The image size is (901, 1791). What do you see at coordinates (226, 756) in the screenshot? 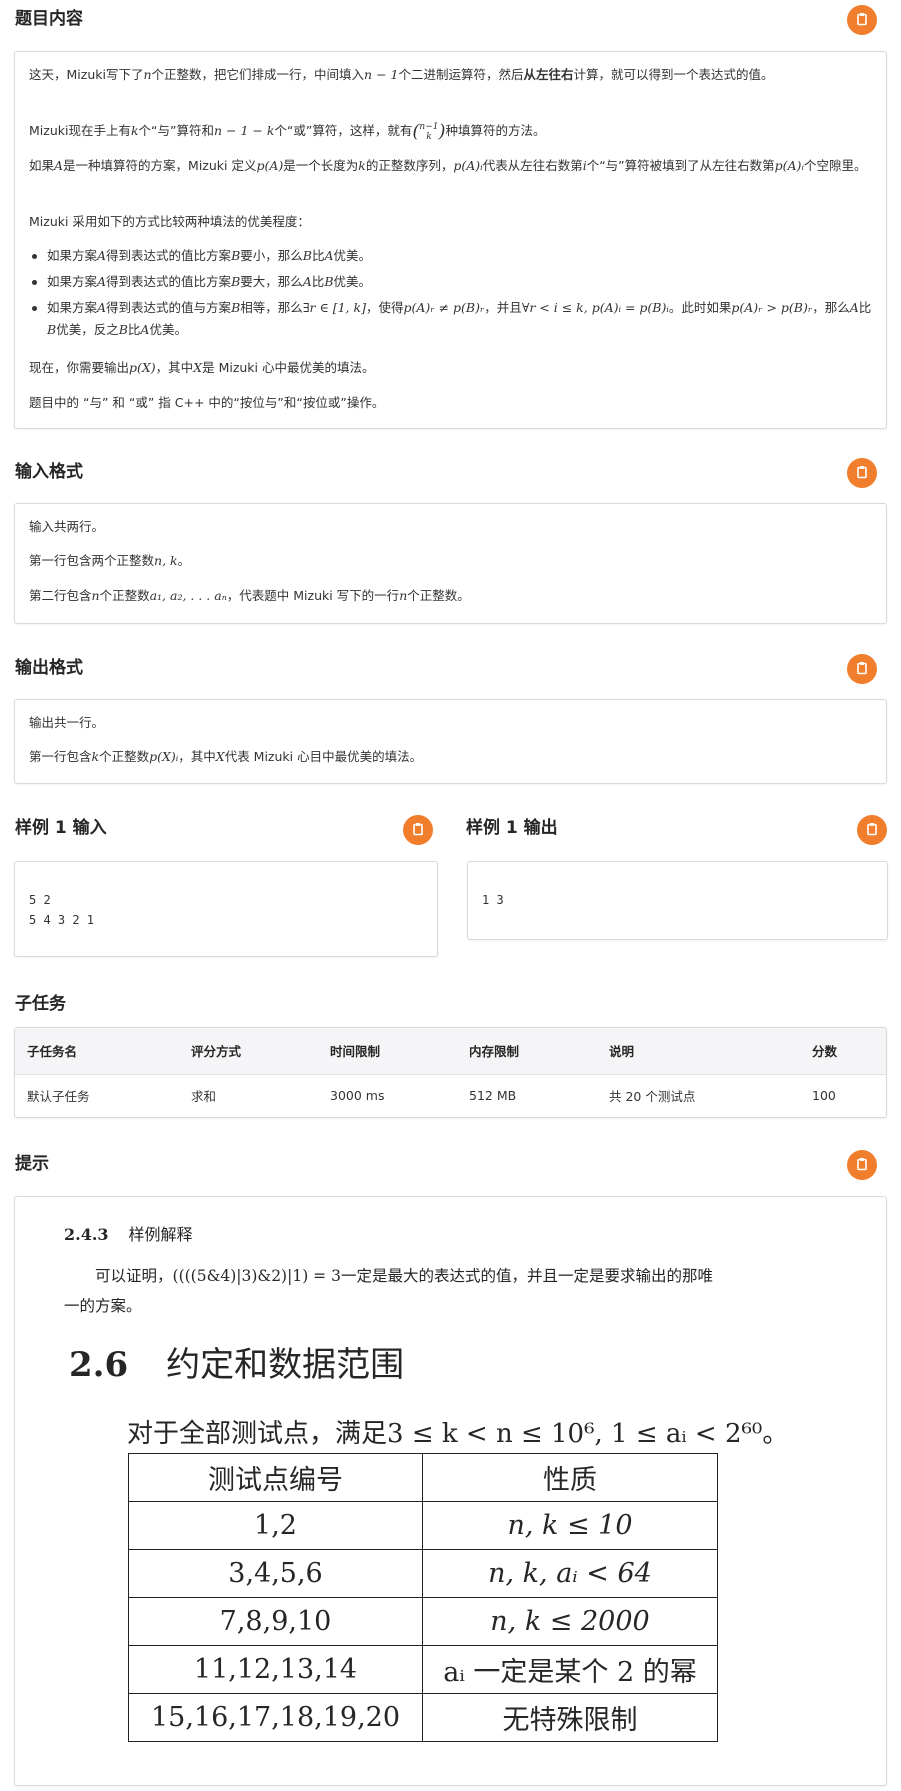
I see `output-line-2: 第一行包含k个正整数p(X)ᵢ，其中X代表 Mizuki 心目中最优美的填法。` at bounding box center [226, 756].